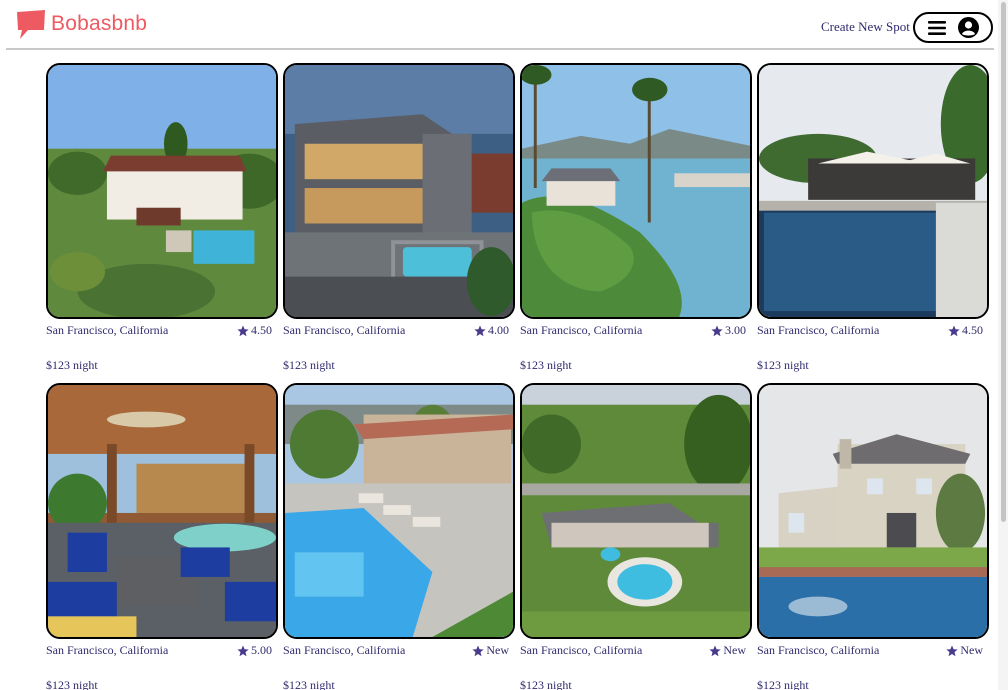  I want to click on user-circle-icon, so click(968, 27).